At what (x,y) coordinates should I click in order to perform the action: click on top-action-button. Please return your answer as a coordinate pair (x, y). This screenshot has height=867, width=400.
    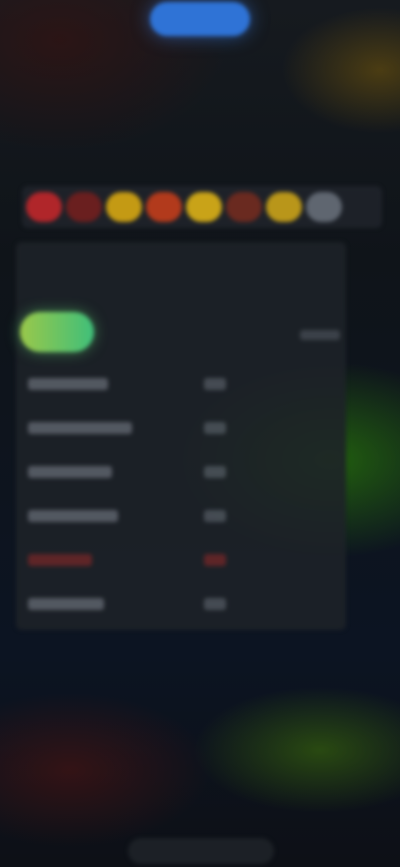
    Looking at the image, I should click on (200, 19).